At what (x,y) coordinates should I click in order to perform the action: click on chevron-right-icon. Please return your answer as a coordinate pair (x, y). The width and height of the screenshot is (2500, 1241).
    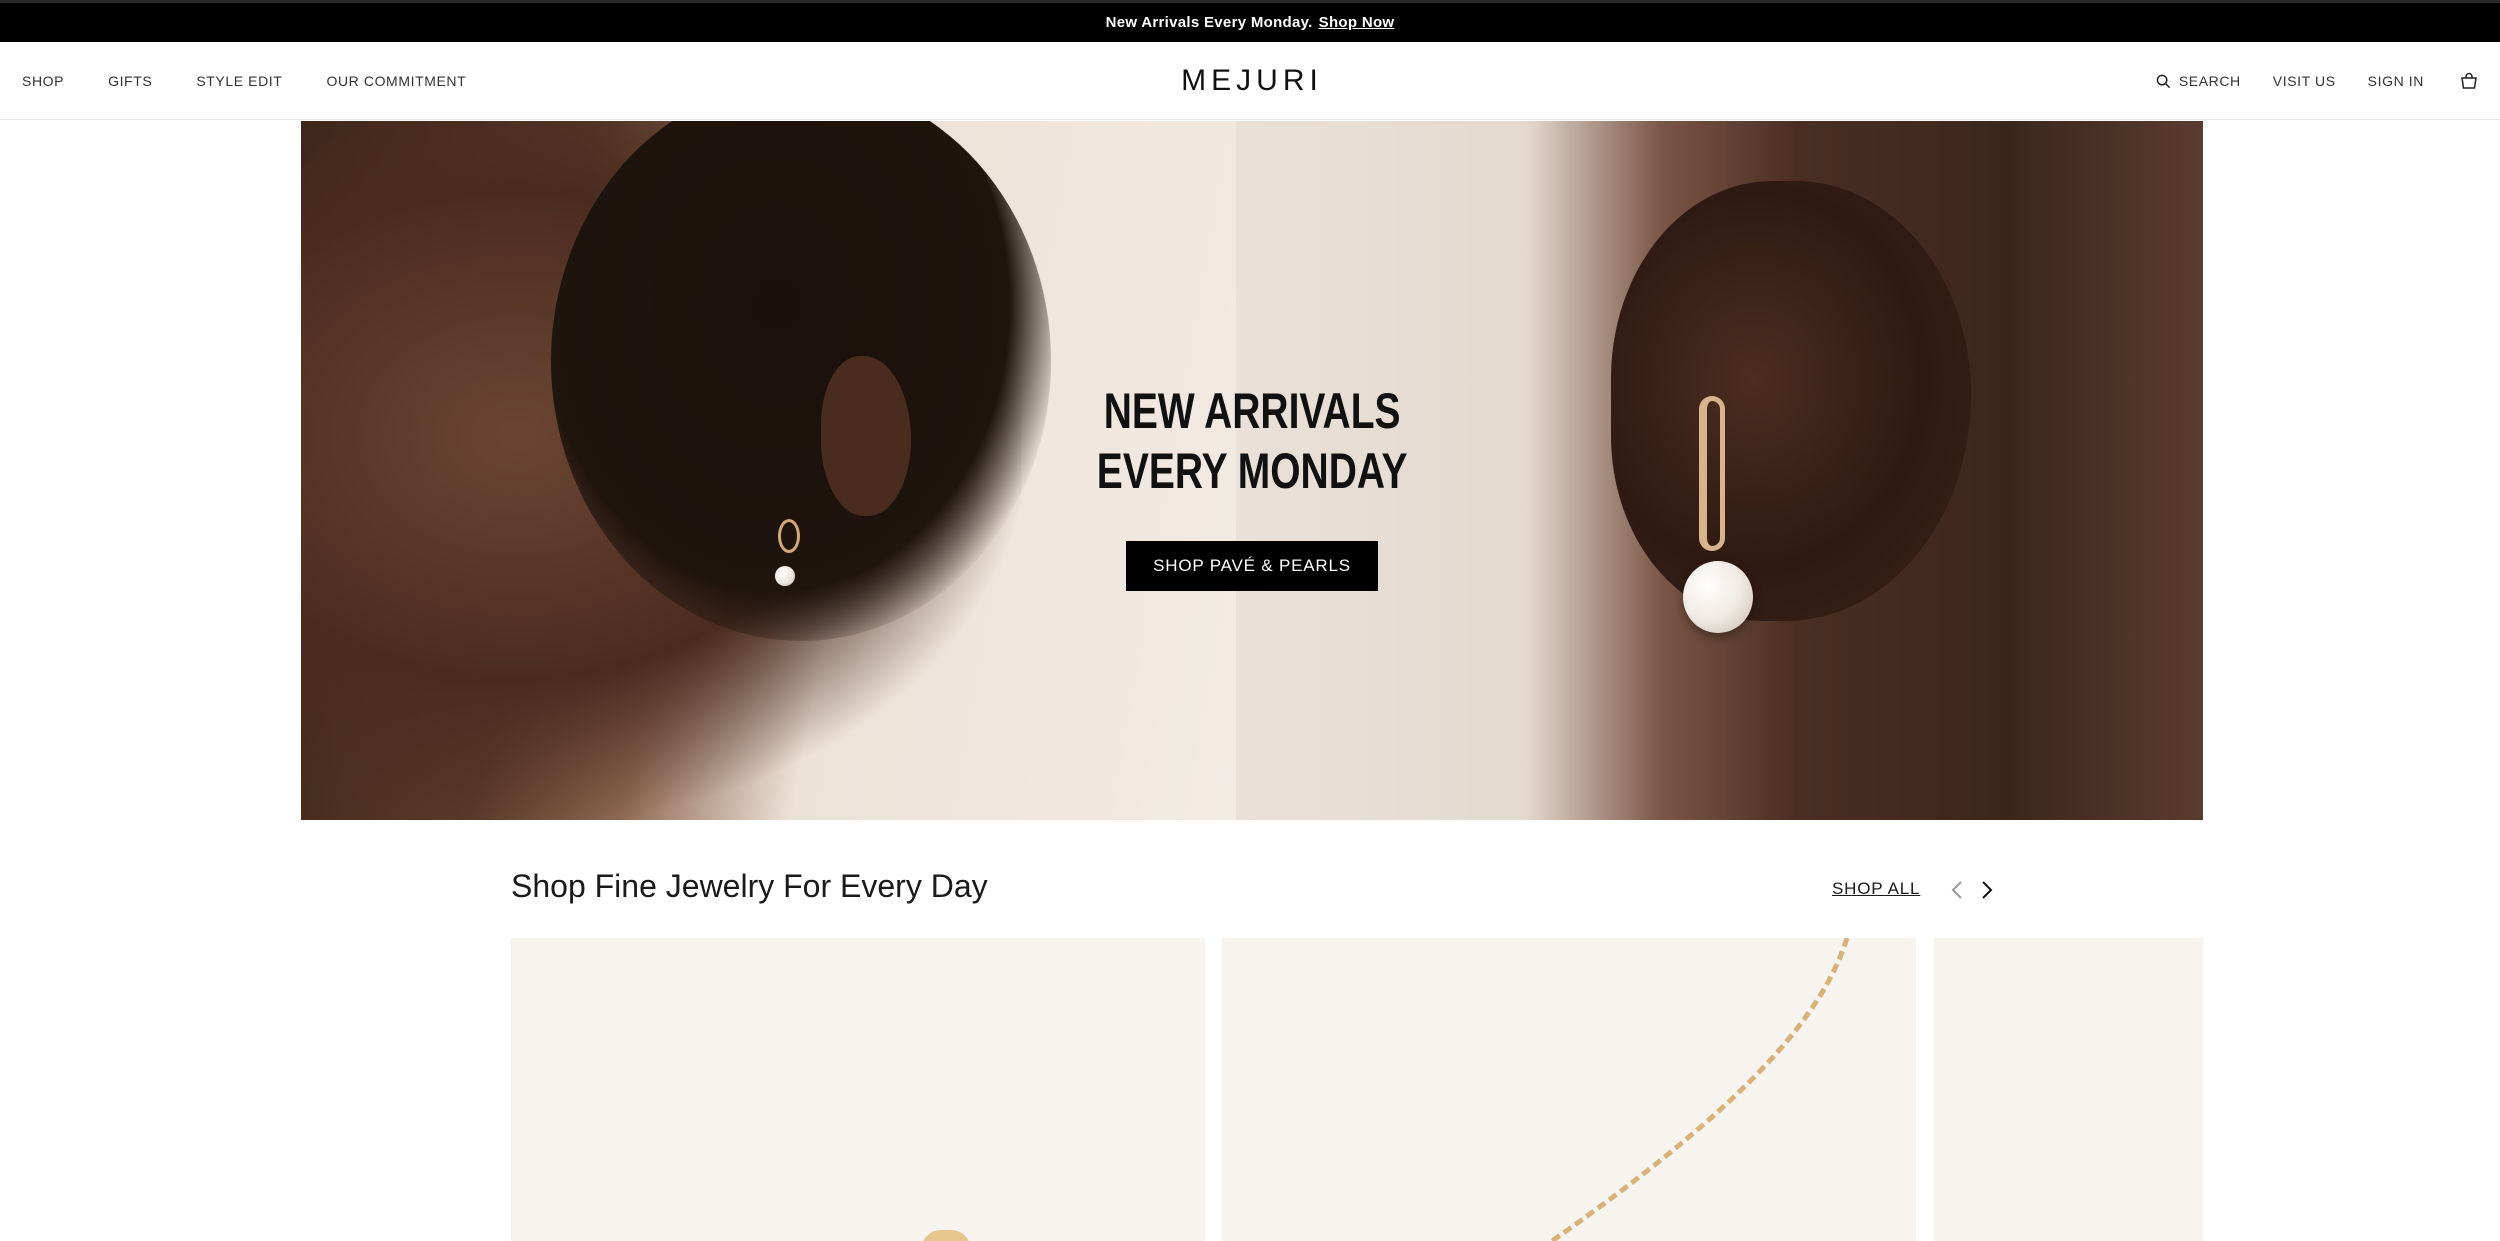
    Looking at the image, I should click on (1987, 890).